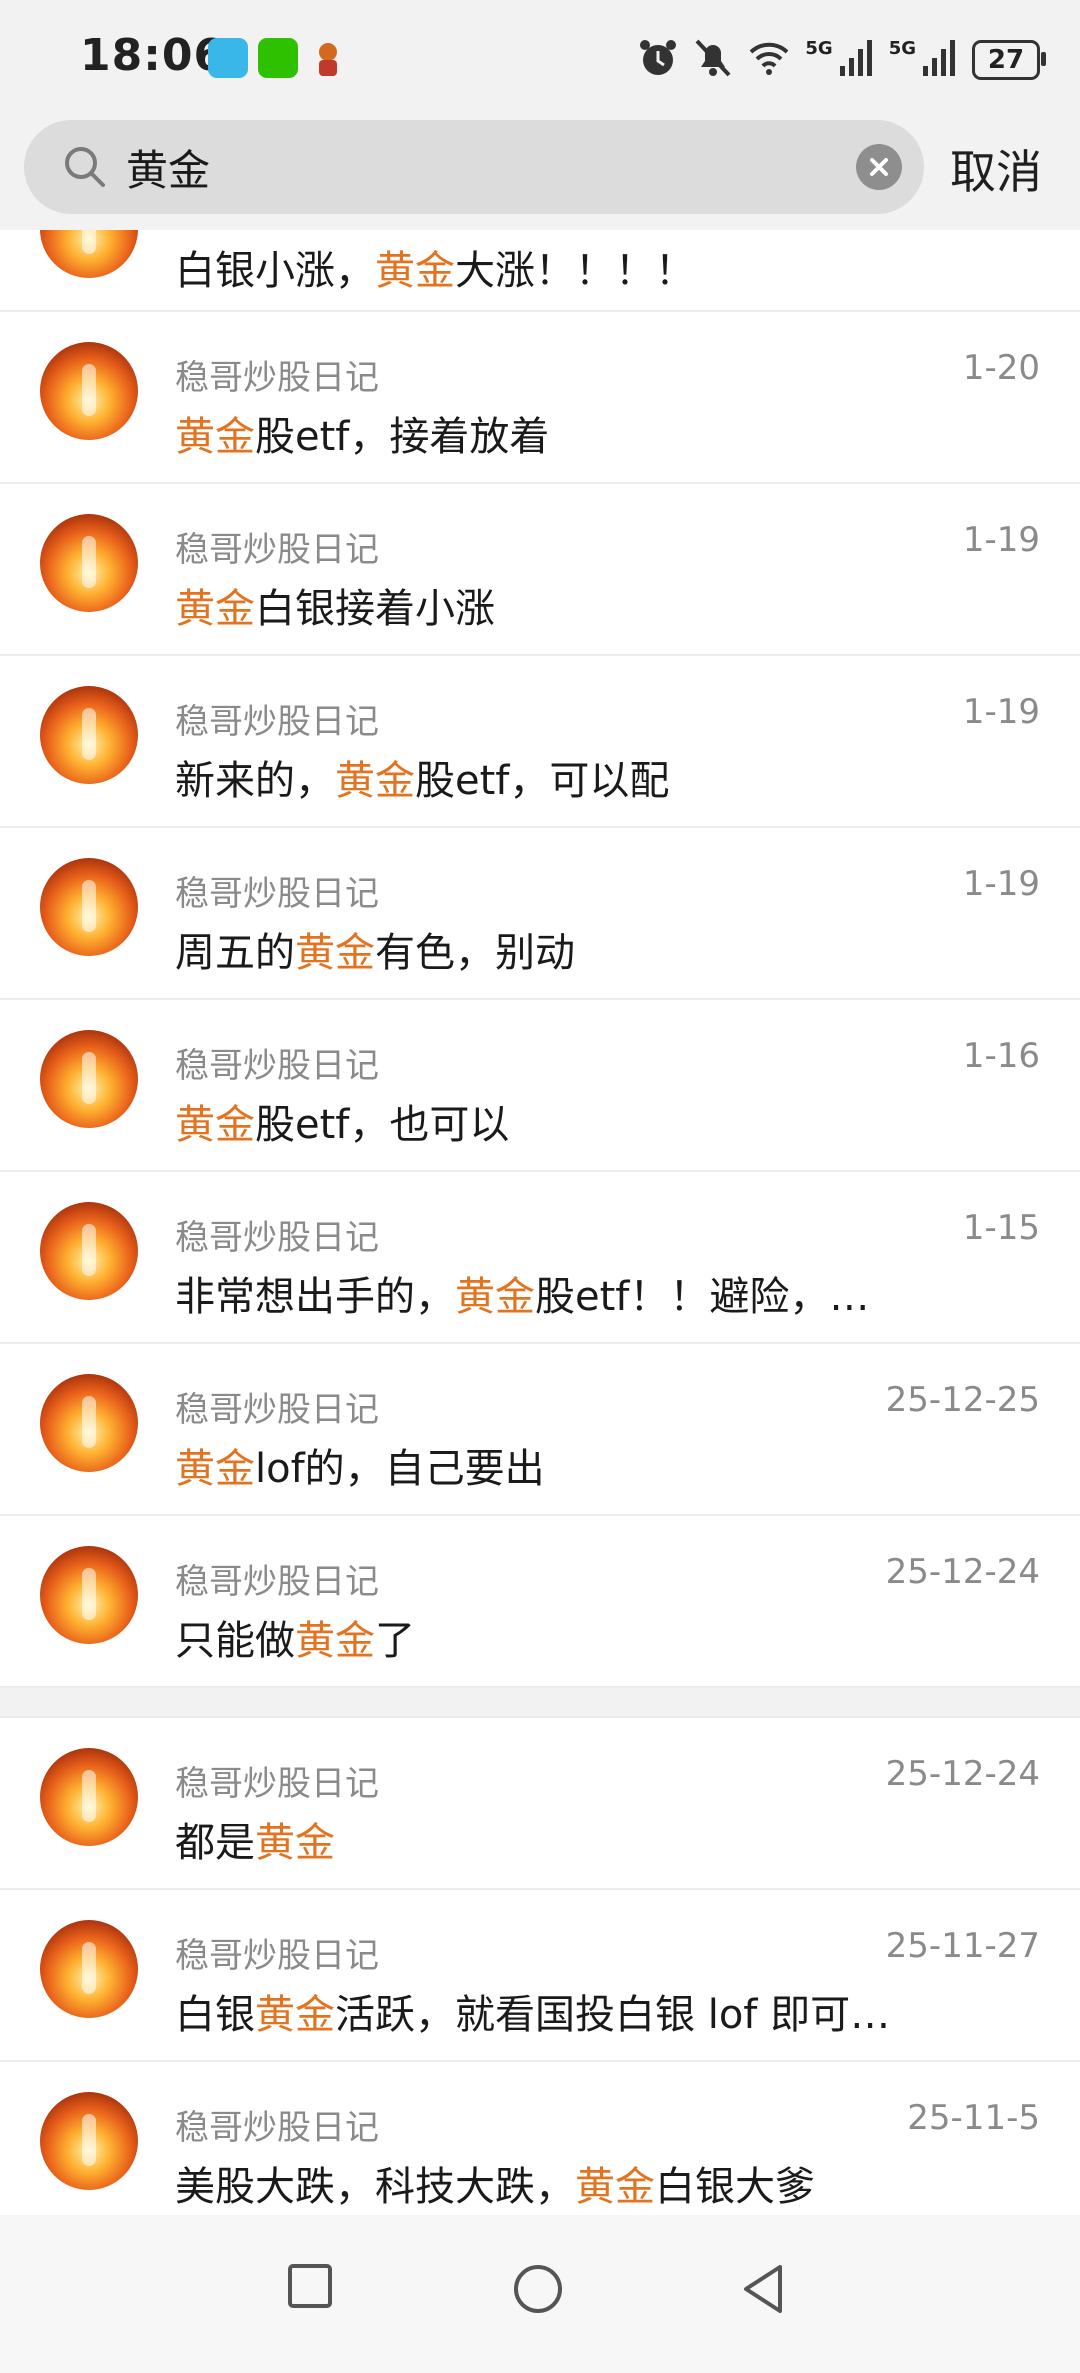 Image resolution: width=1080 pixels, height=2373 pixels. Describe the element at coordinates (328, 58) in the screenshot. I see `fortune-app-icon` at that location.